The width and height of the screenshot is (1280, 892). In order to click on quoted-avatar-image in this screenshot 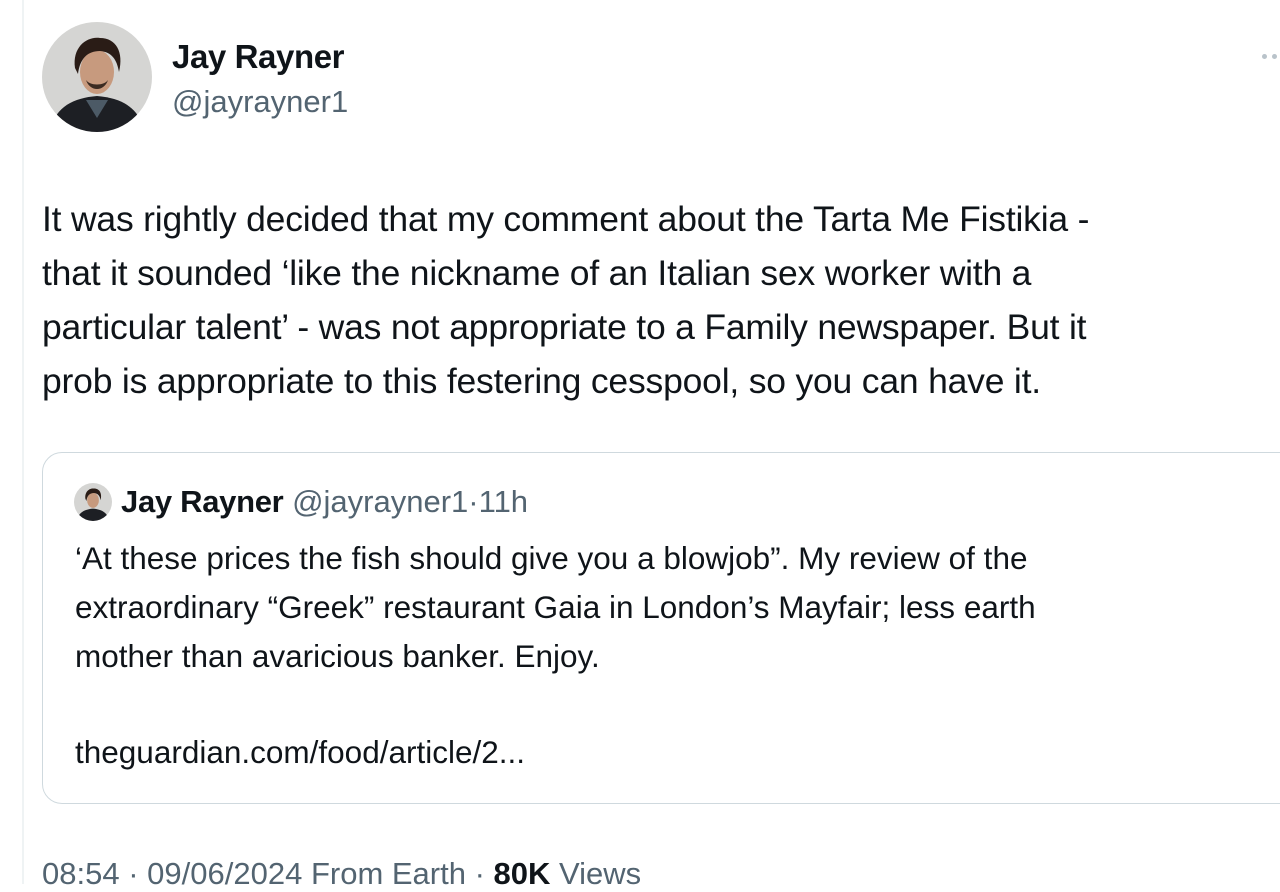, I will do `click(93, 502)`.